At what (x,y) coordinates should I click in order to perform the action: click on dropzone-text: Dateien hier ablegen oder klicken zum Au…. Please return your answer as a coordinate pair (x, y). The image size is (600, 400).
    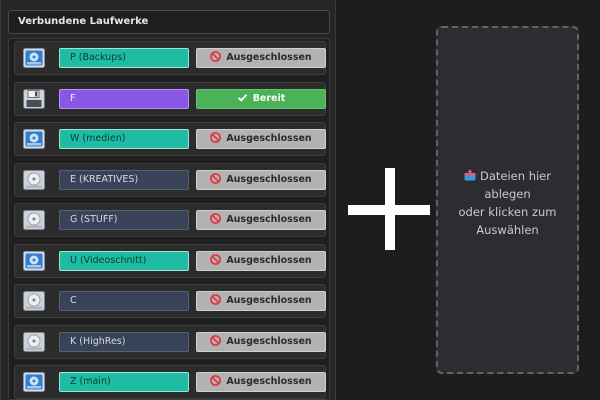
    Looking at the image, I should click on (507, 203).